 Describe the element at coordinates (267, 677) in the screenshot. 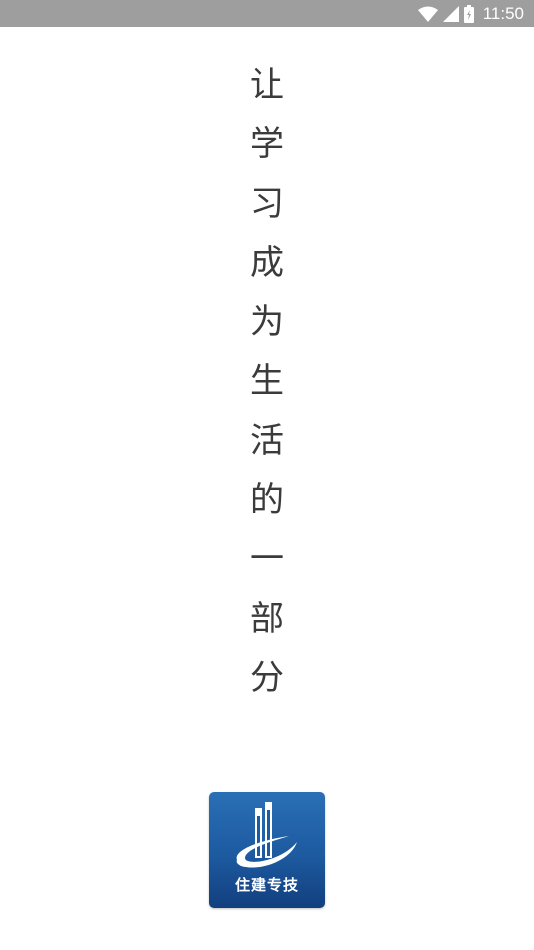

I see `slogan-char: 分` at that location.